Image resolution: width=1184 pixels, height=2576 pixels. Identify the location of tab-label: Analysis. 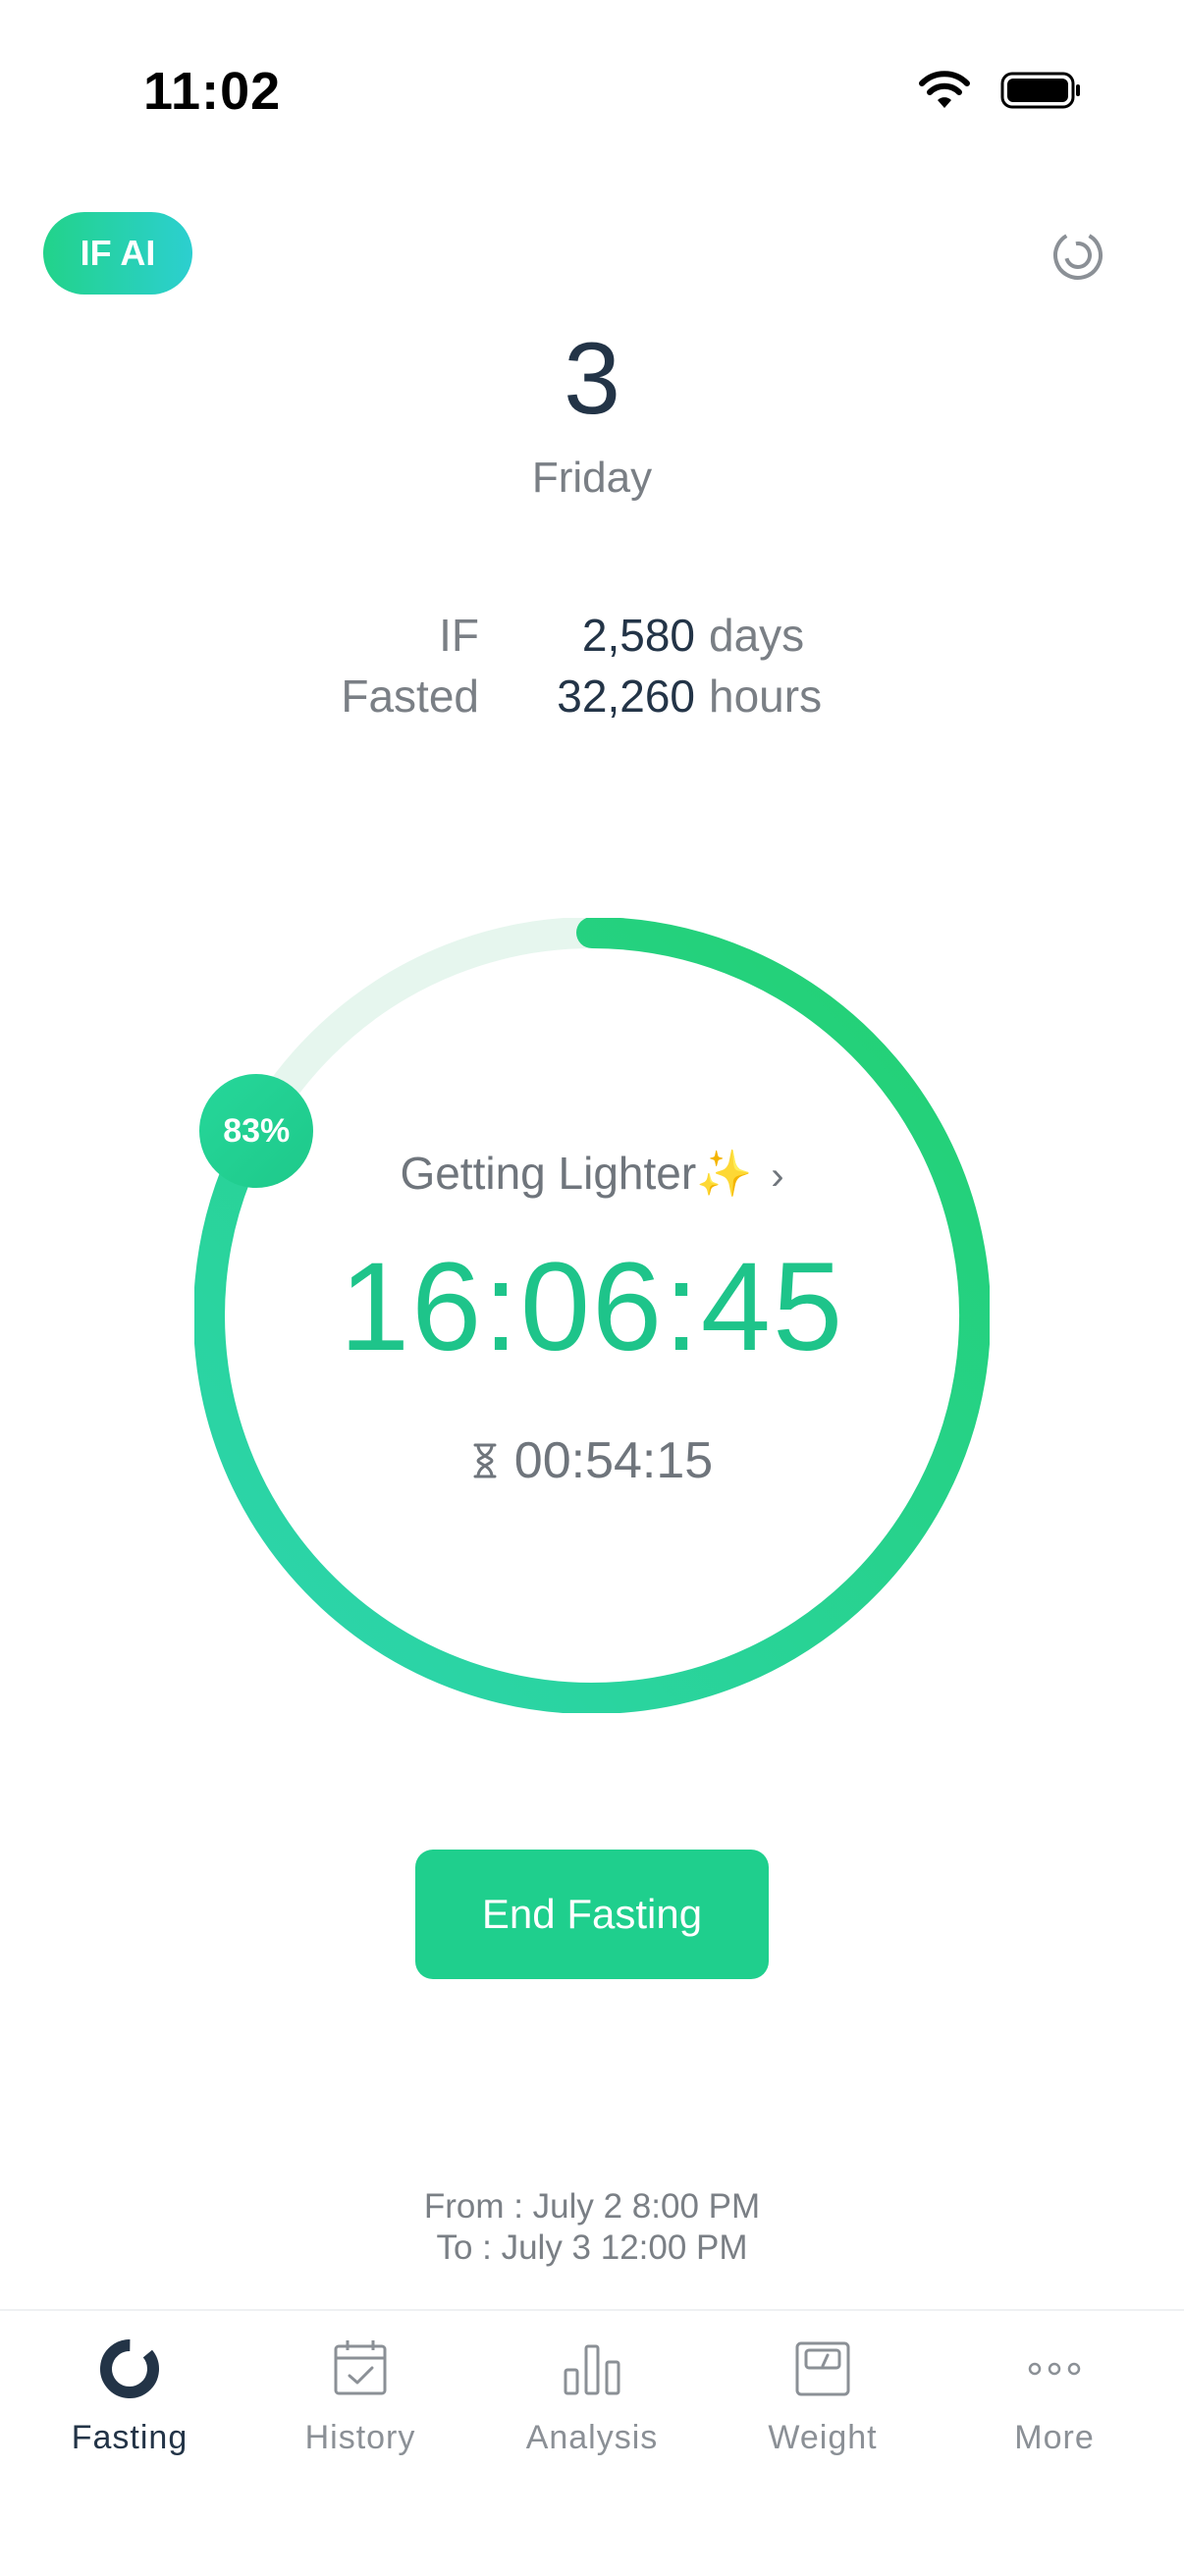
(592, 2437).